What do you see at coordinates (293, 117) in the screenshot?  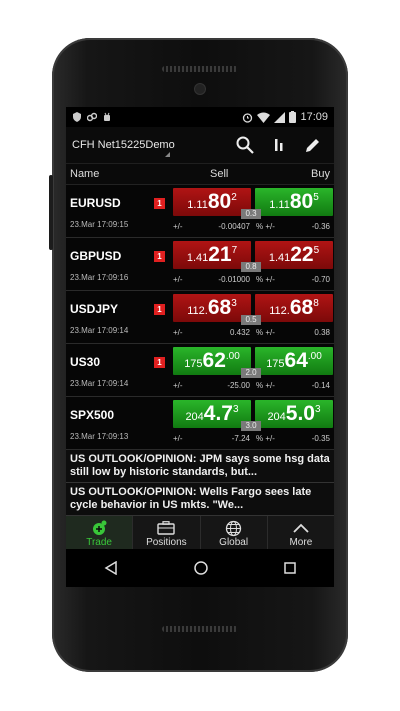 I see `battery-icon` at bounding box center [293, 117].